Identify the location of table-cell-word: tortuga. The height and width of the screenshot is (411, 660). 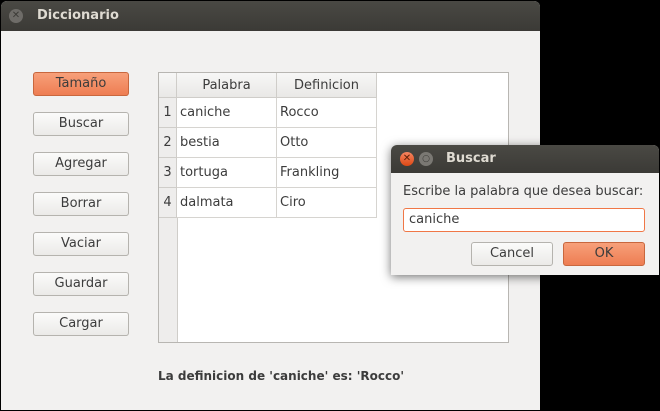
(227, 173).